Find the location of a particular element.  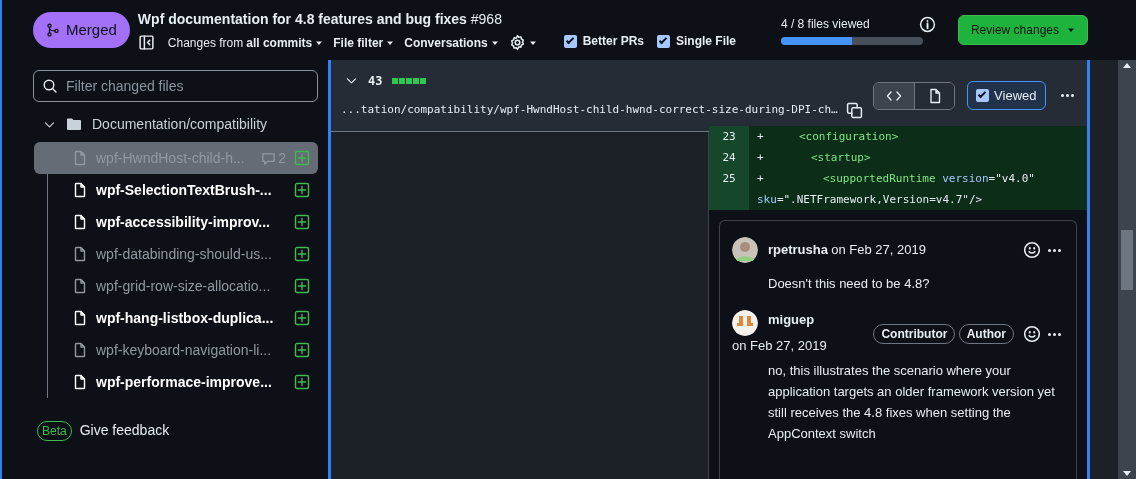

dropdown-button: Conversations is located at coordinates (451, 42).